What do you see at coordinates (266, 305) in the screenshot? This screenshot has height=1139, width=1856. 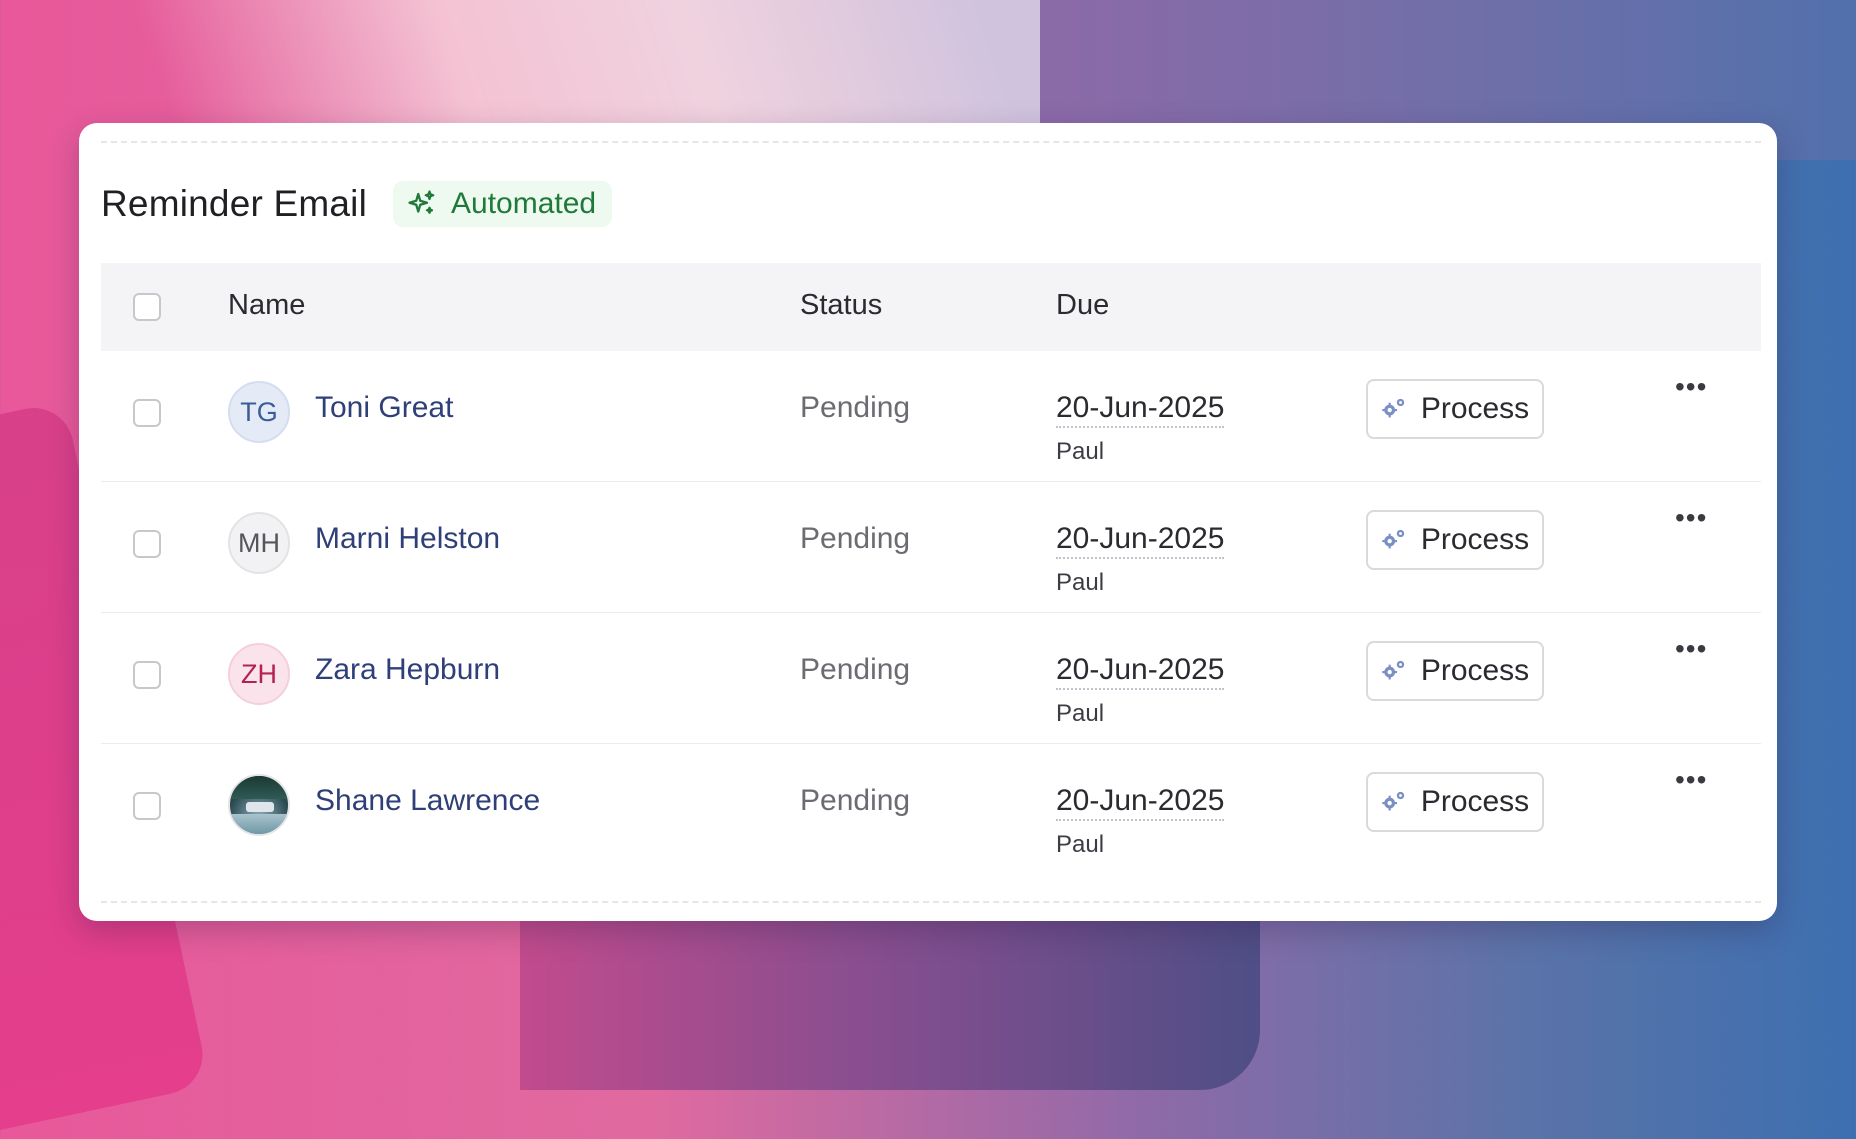 I see `column-header-name: Name` at bounding box center [266, 305].